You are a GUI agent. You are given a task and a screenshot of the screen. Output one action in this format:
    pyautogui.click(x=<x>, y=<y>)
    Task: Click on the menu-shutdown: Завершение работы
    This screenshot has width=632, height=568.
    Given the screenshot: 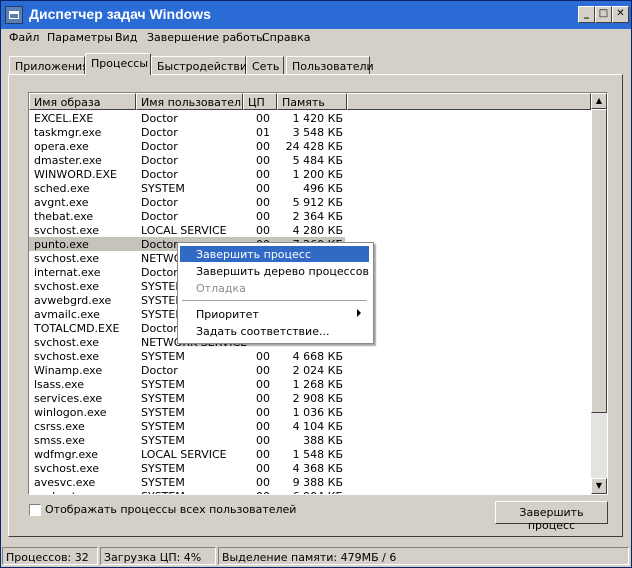 What is the action you would take?
    pyautogui.click(x=206, y=37)
    